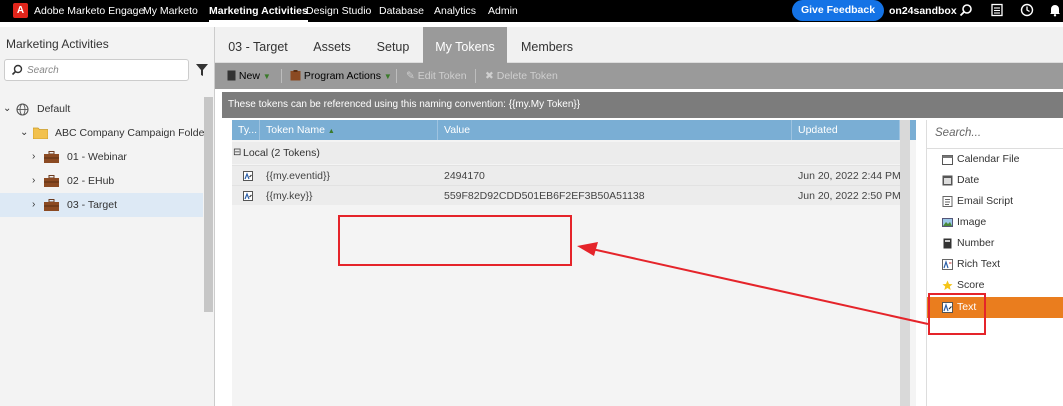 This screenshot has width=1063, height=406. Describe the element at coordinates (170, 11) in the screenshot. I see `nav-my-marketo: My Marketo` at that location.